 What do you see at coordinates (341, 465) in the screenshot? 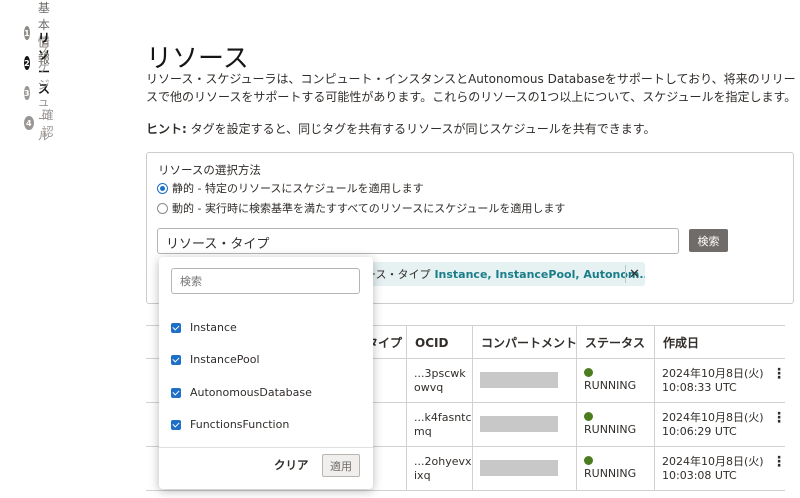
I see `apply-button: 適用` at bounding box center [341, 465].